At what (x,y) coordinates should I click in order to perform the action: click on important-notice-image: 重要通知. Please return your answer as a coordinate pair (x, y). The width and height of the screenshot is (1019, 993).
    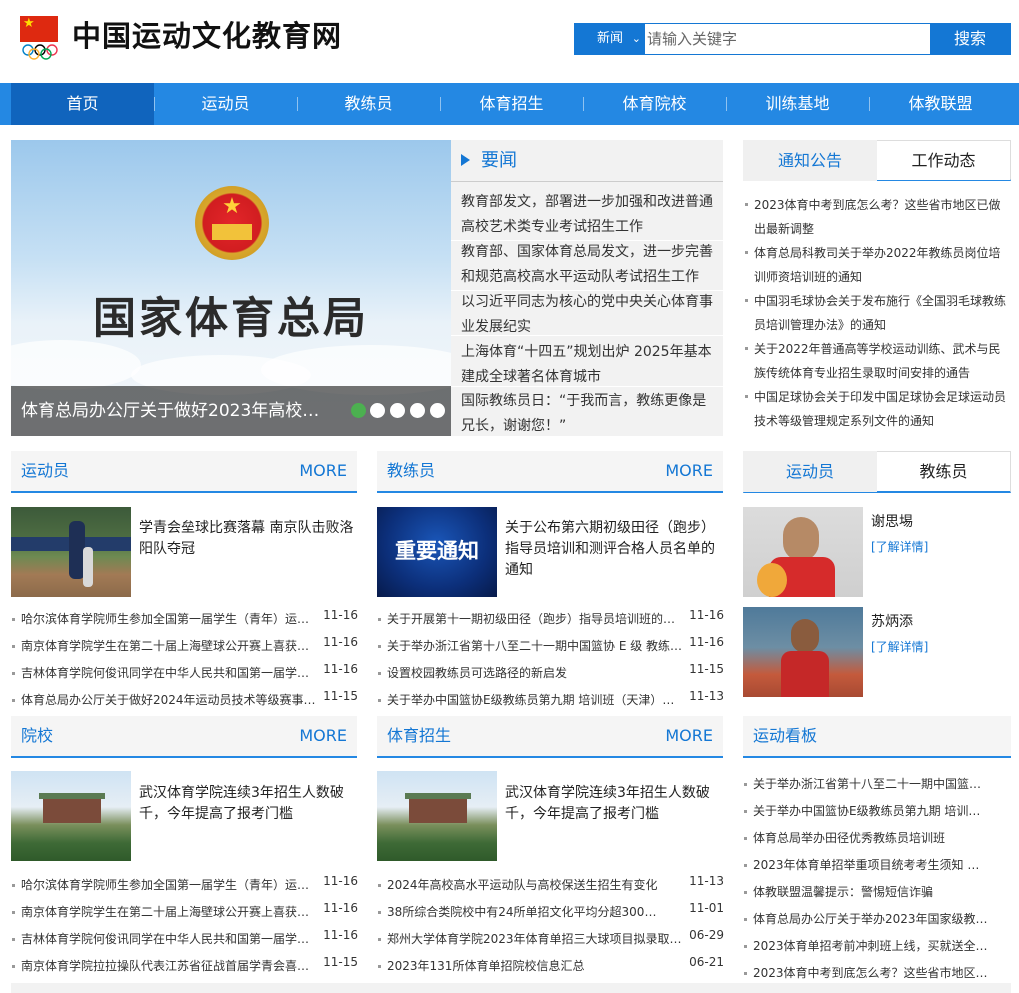
    Looking at the image, I should click on (437, 552).